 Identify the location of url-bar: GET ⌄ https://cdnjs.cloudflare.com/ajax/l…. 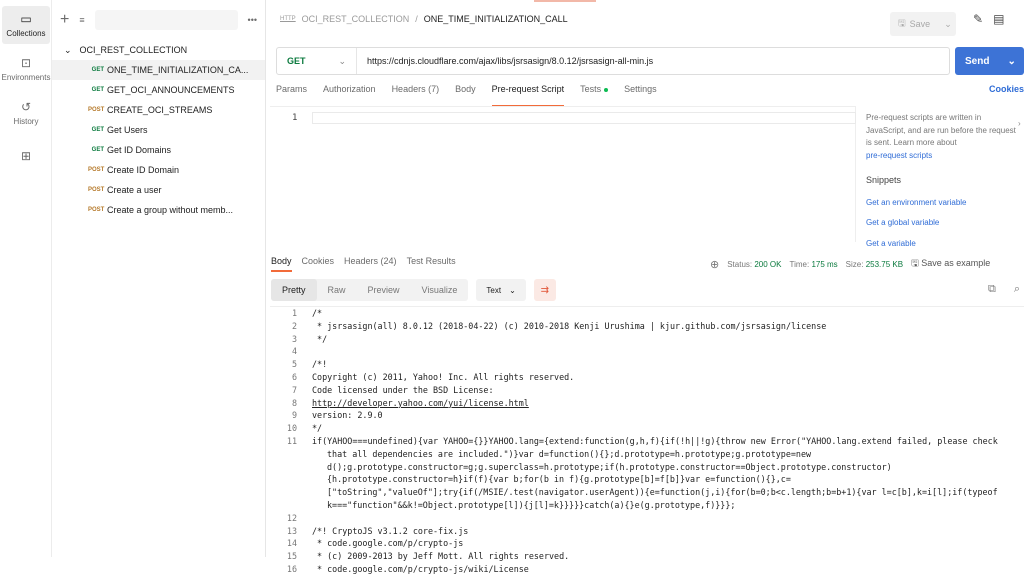
(613, 61).